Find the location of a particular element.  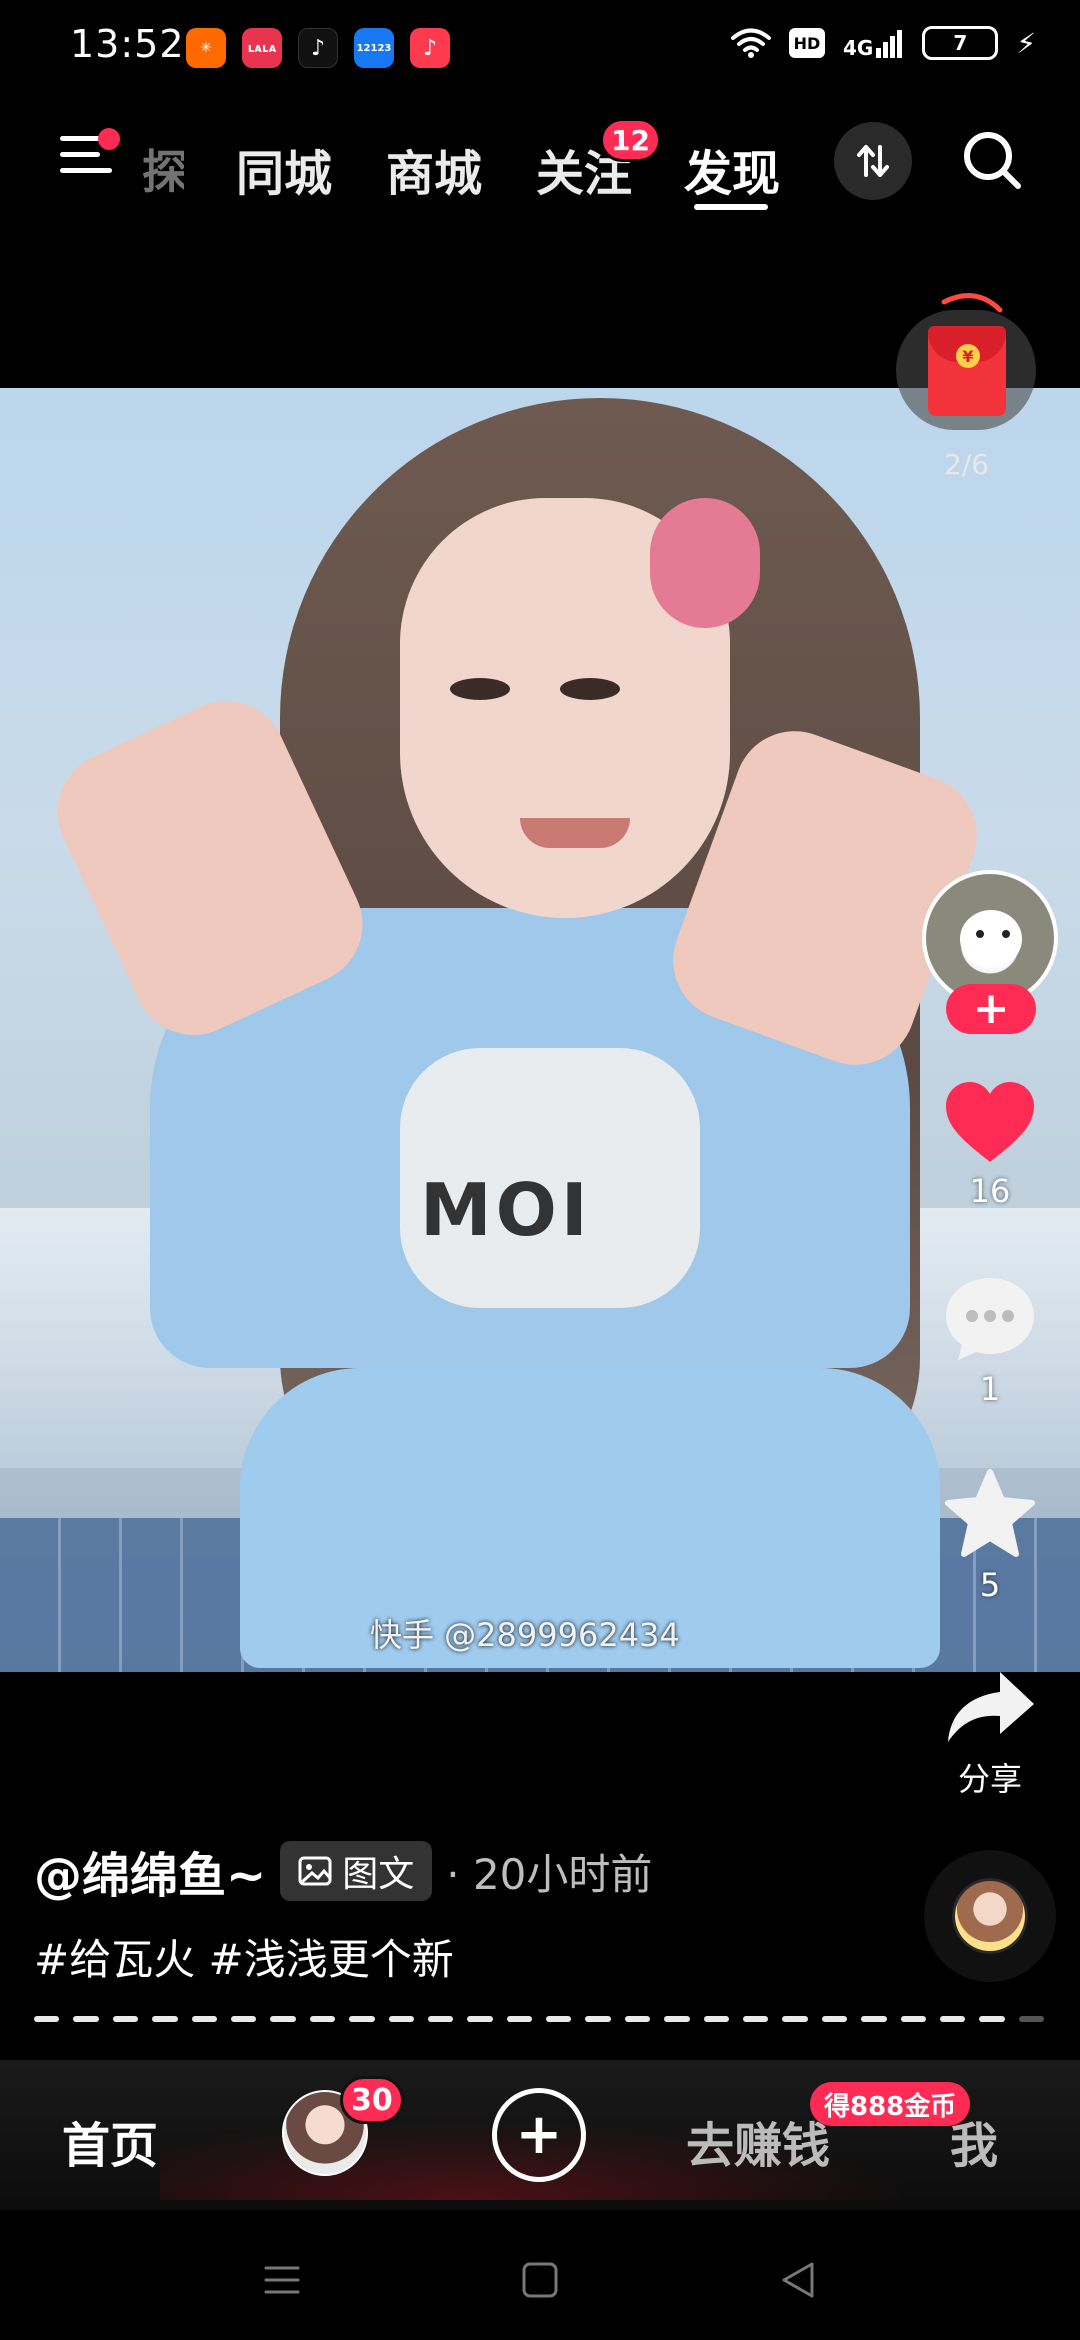

signal-icon: 4G is located at coordinates (873, 43).